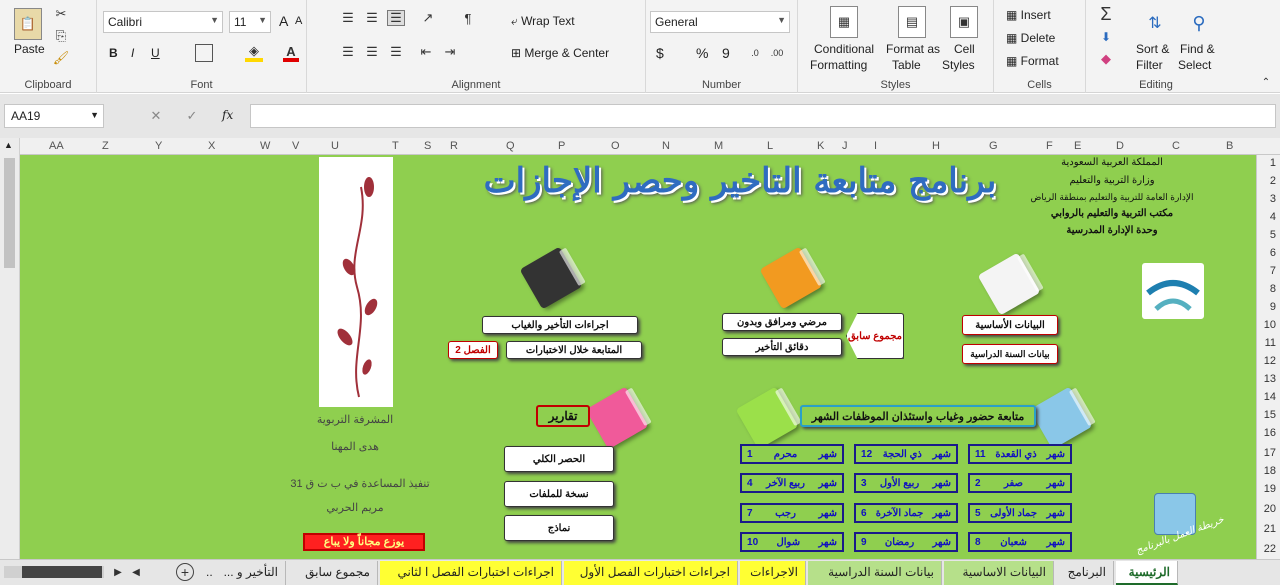 The width and height of the screenshot is (1280, 585). I want to click on month-button: شهر رجب 7, so click(792, 513).